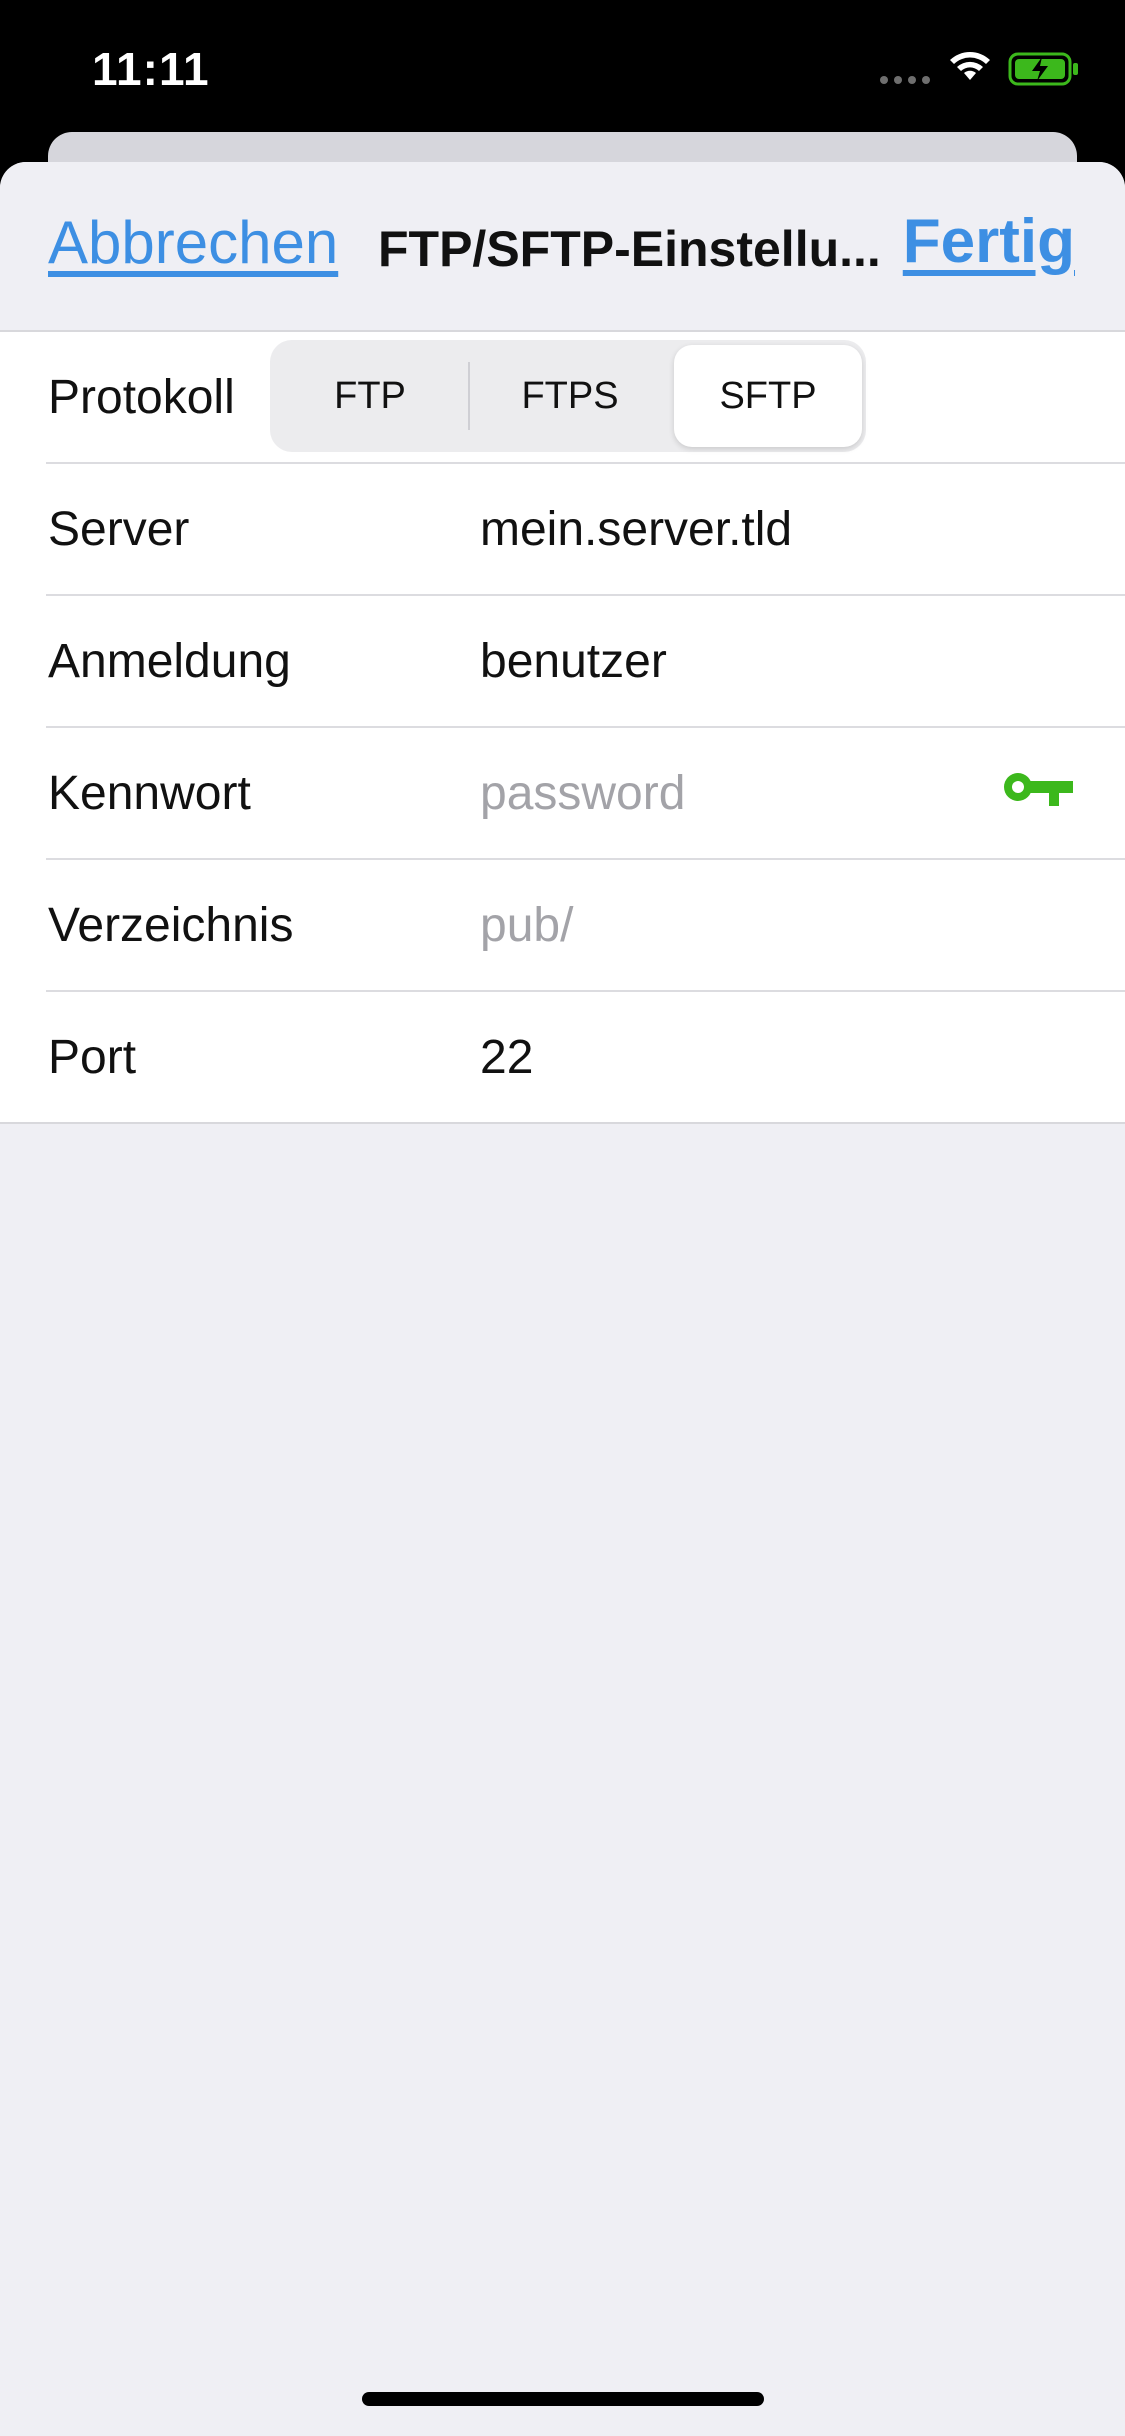 The image size is (1125, 2436). What do you see at coordinates (1043, 69) in the screenshot?
I see `battery-charging-icon` at bounding box center [1043, 69].